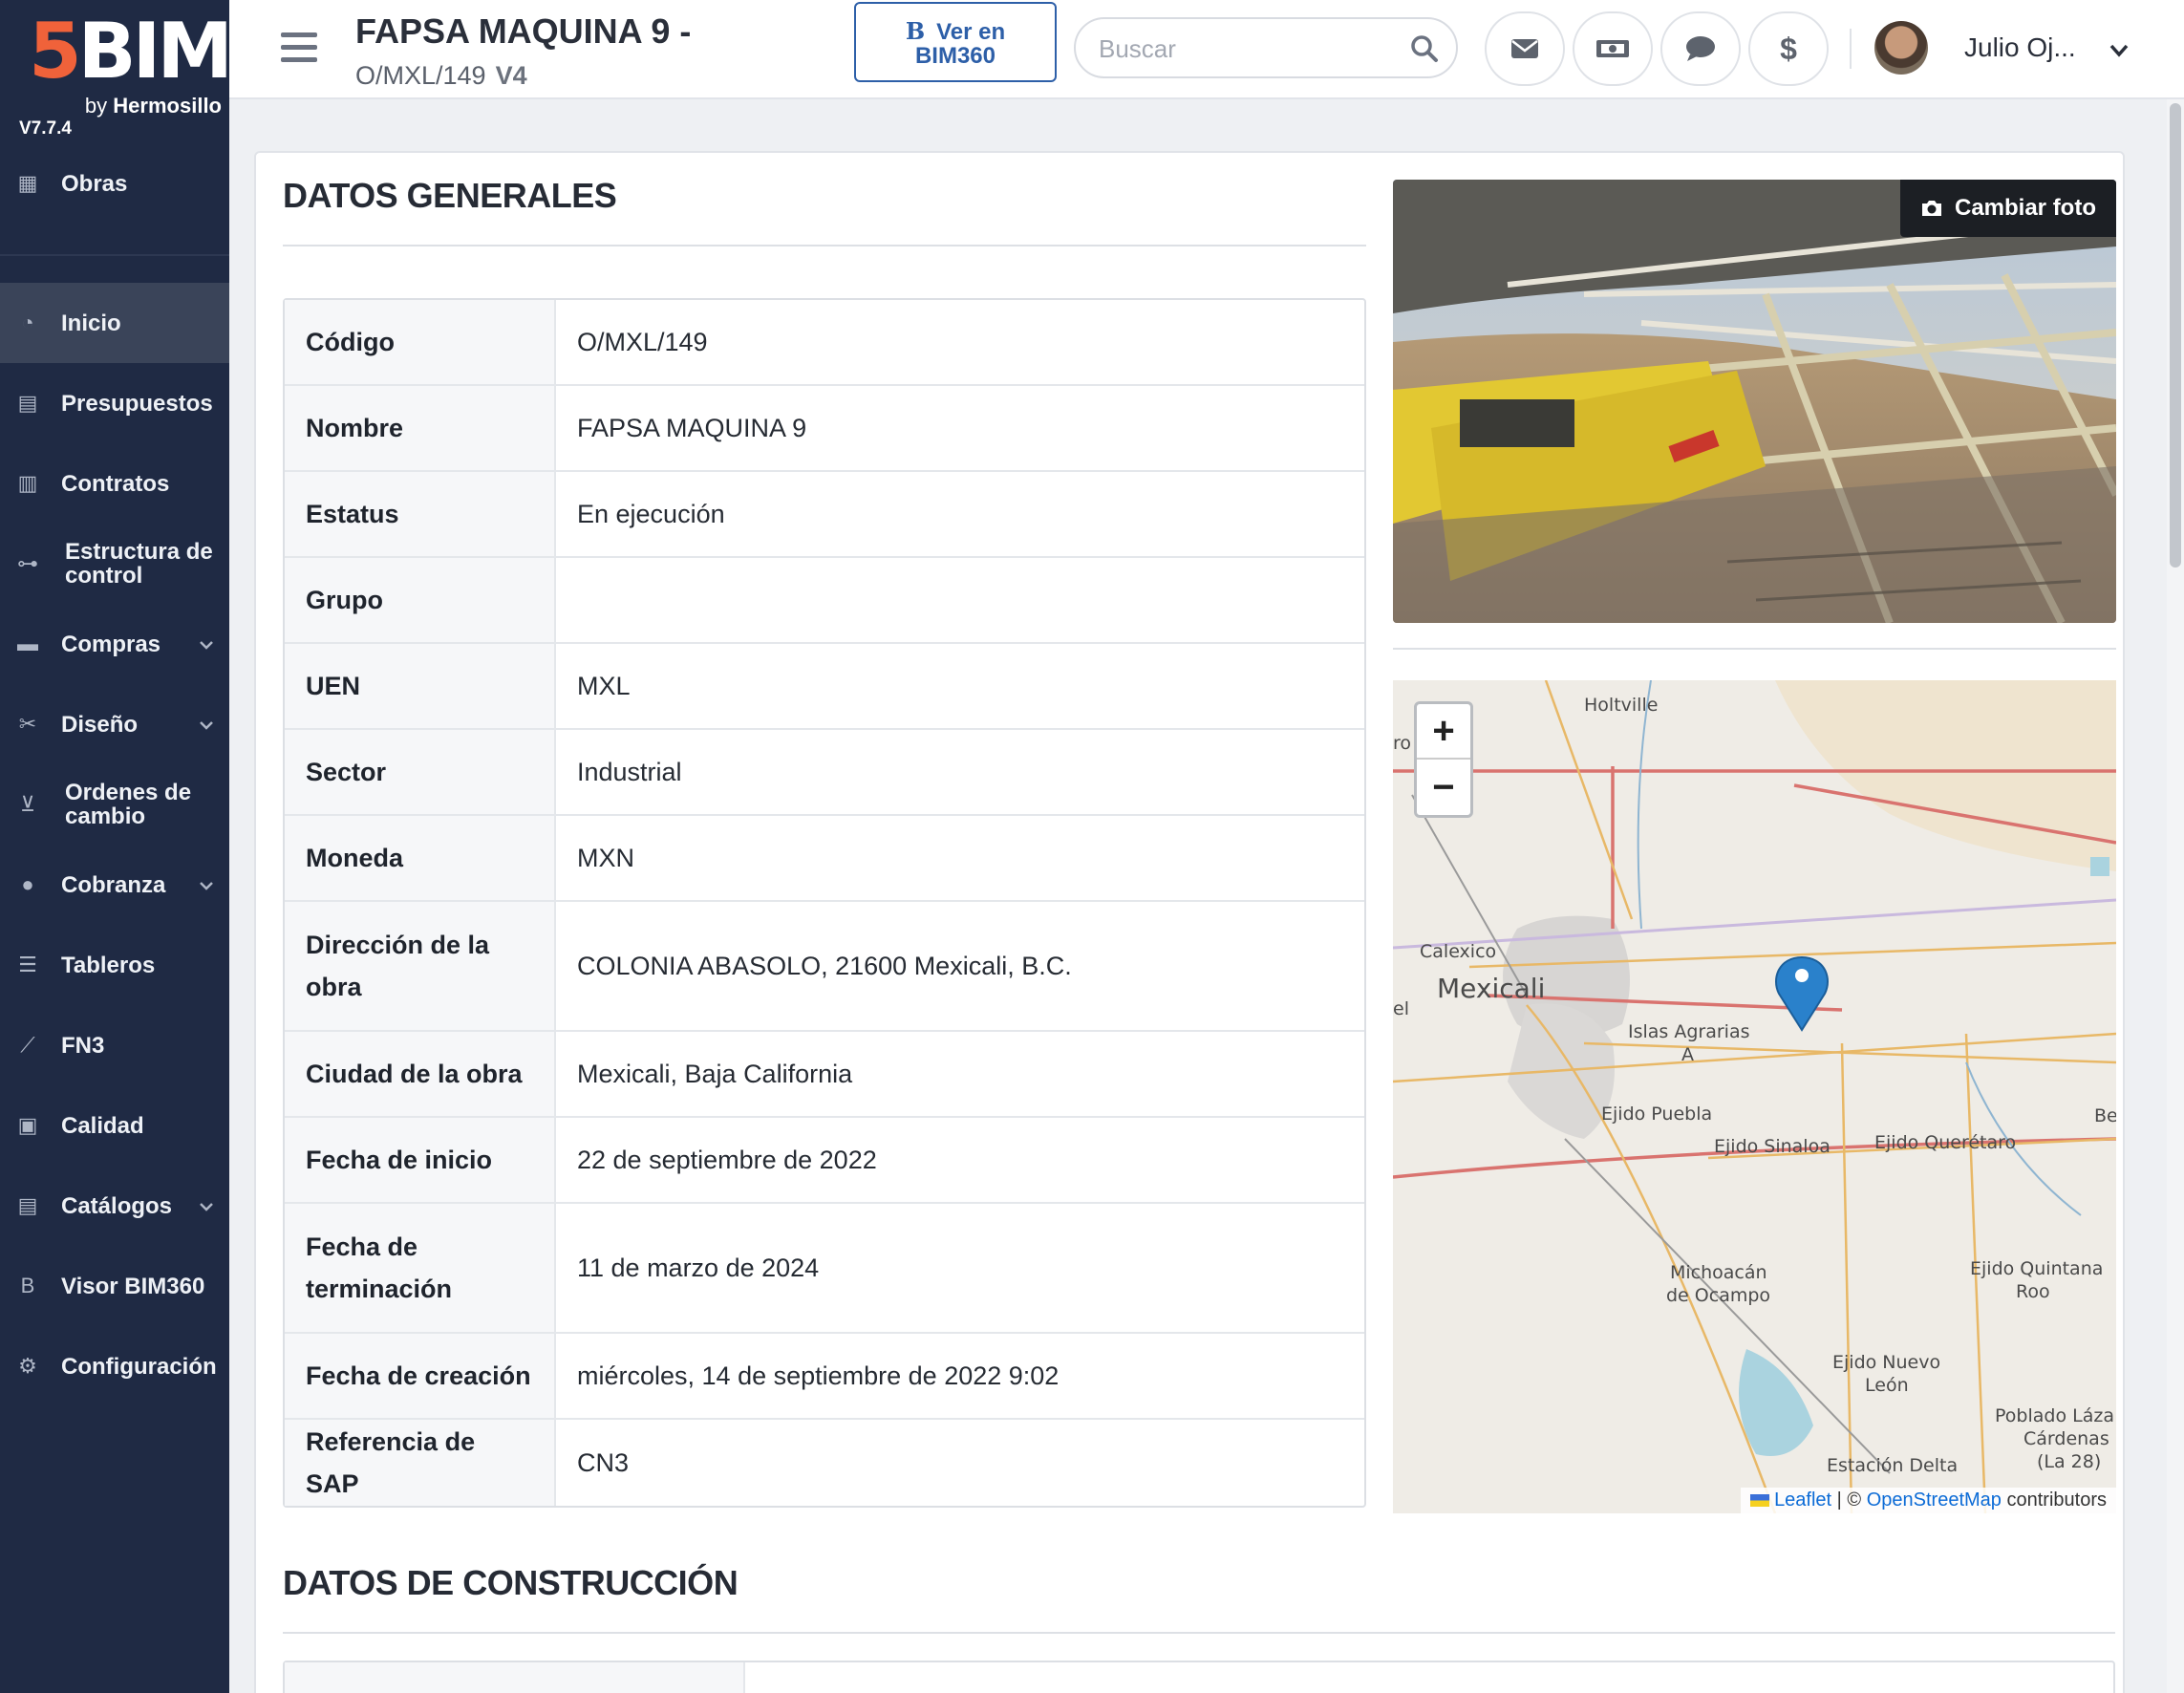 The height and width of the screenshot is (1693, 2184). I want to click on sidebar-item-9: ☰ Tableros, so click(114, 965).